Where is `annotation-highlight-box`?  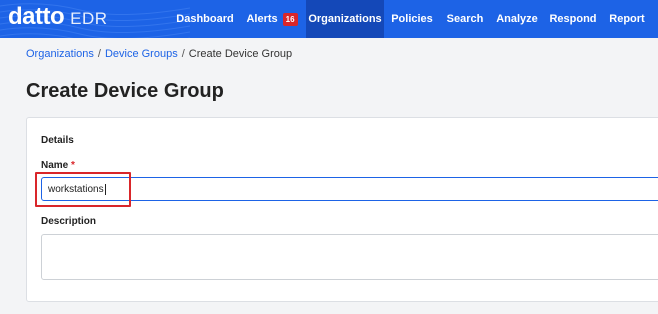 annotation-highlight-box is located at coordinates (83, 189).